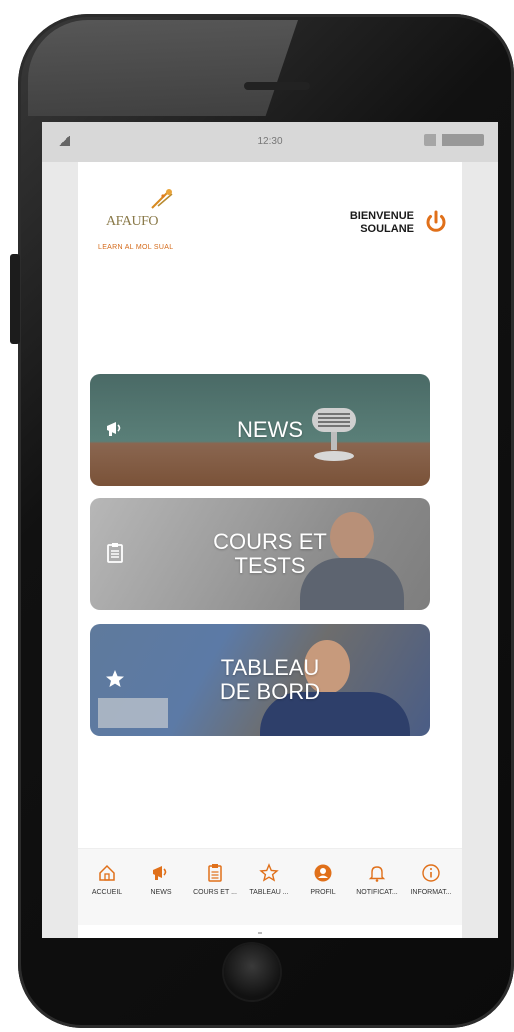  What do you see at coordinates (107, 885) in the screenshot?
I see `nav-item-home: ACCUEIL` at bounding box center [107, 885].